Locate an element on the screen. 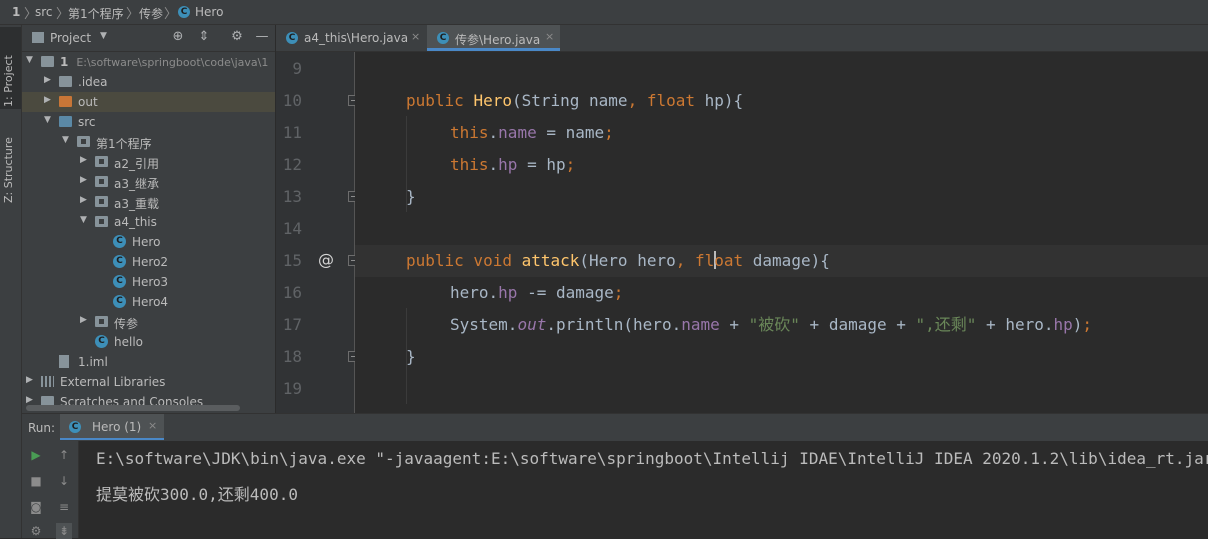  tree-item: ▶ a3_重载 is located at coordinates (148, 202).